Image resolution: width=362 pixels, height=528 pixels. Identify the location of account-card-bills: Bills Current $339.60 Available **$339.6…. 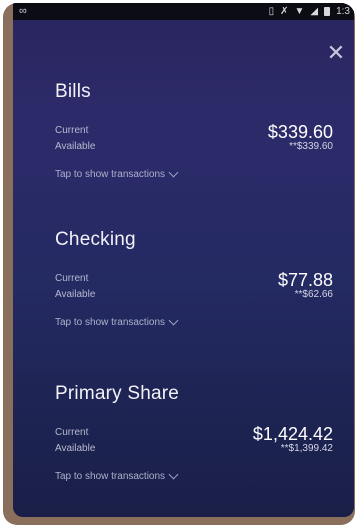
(194, 130).